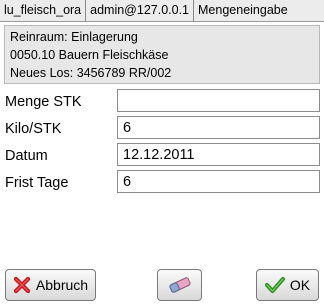 This screenshot has width=324, height=308. I want to click on info-line-lot: Neues Los: 3456789 RR/002, so click(91, 73).